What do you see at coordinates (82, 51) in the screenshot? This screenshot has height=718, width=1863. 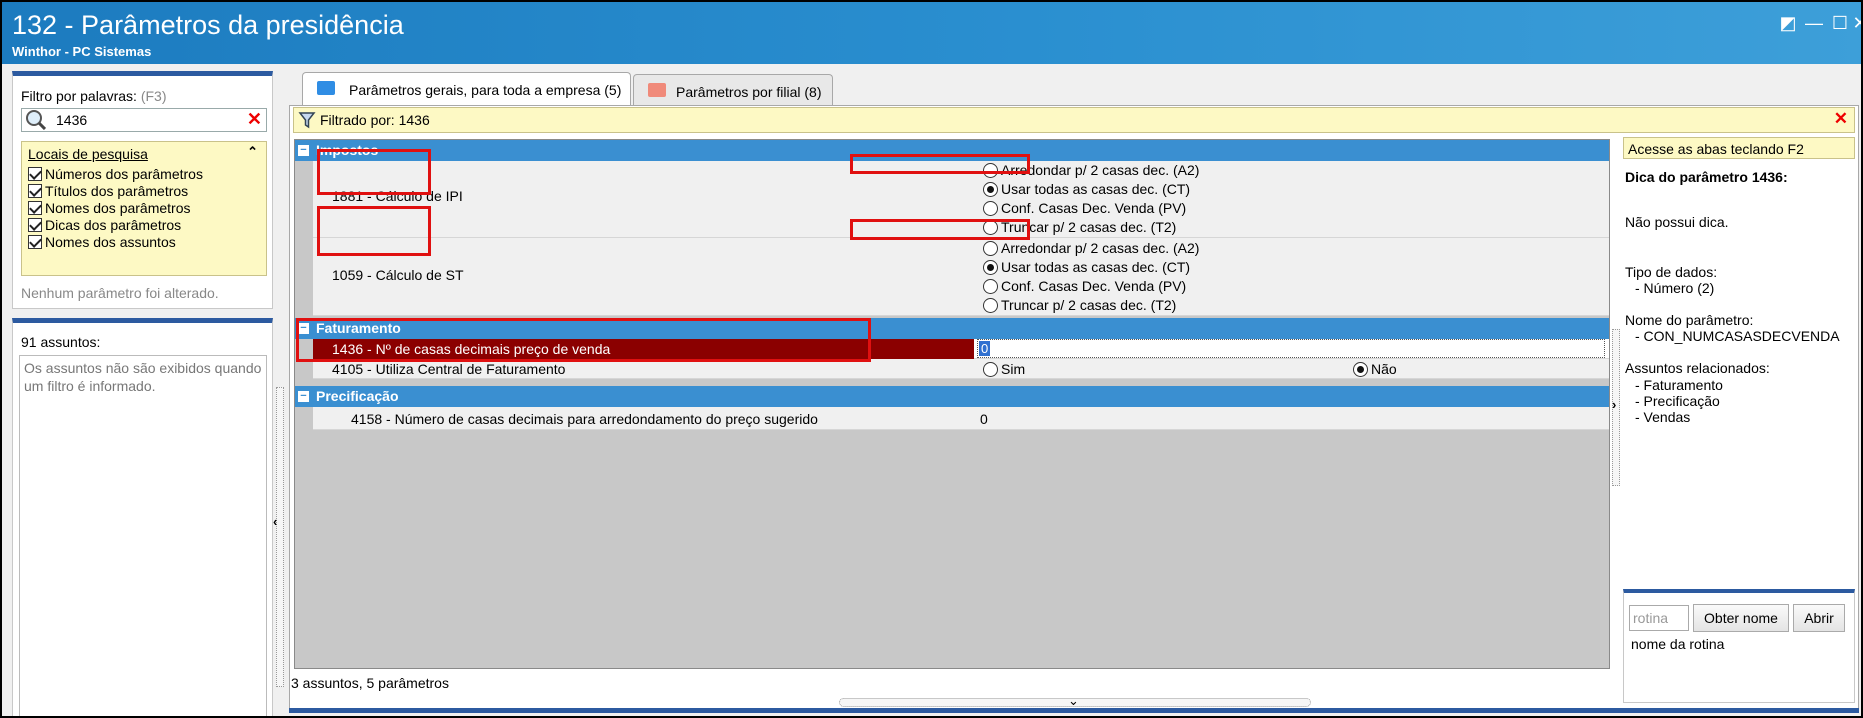 I see `window-subtitle: Winthor - PC Sistemas` at bounding box center [82, 51].